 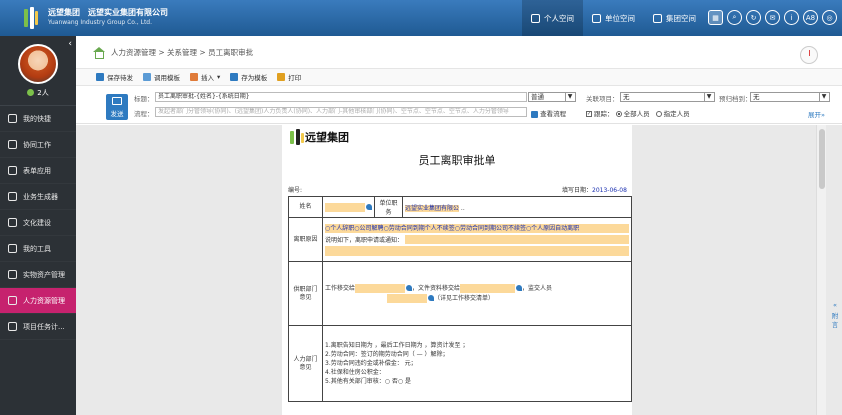 What do you see at coordinates (772, 17) in the screenshot?
I see `message-icon: ✉` at bounding box center [772, 17].